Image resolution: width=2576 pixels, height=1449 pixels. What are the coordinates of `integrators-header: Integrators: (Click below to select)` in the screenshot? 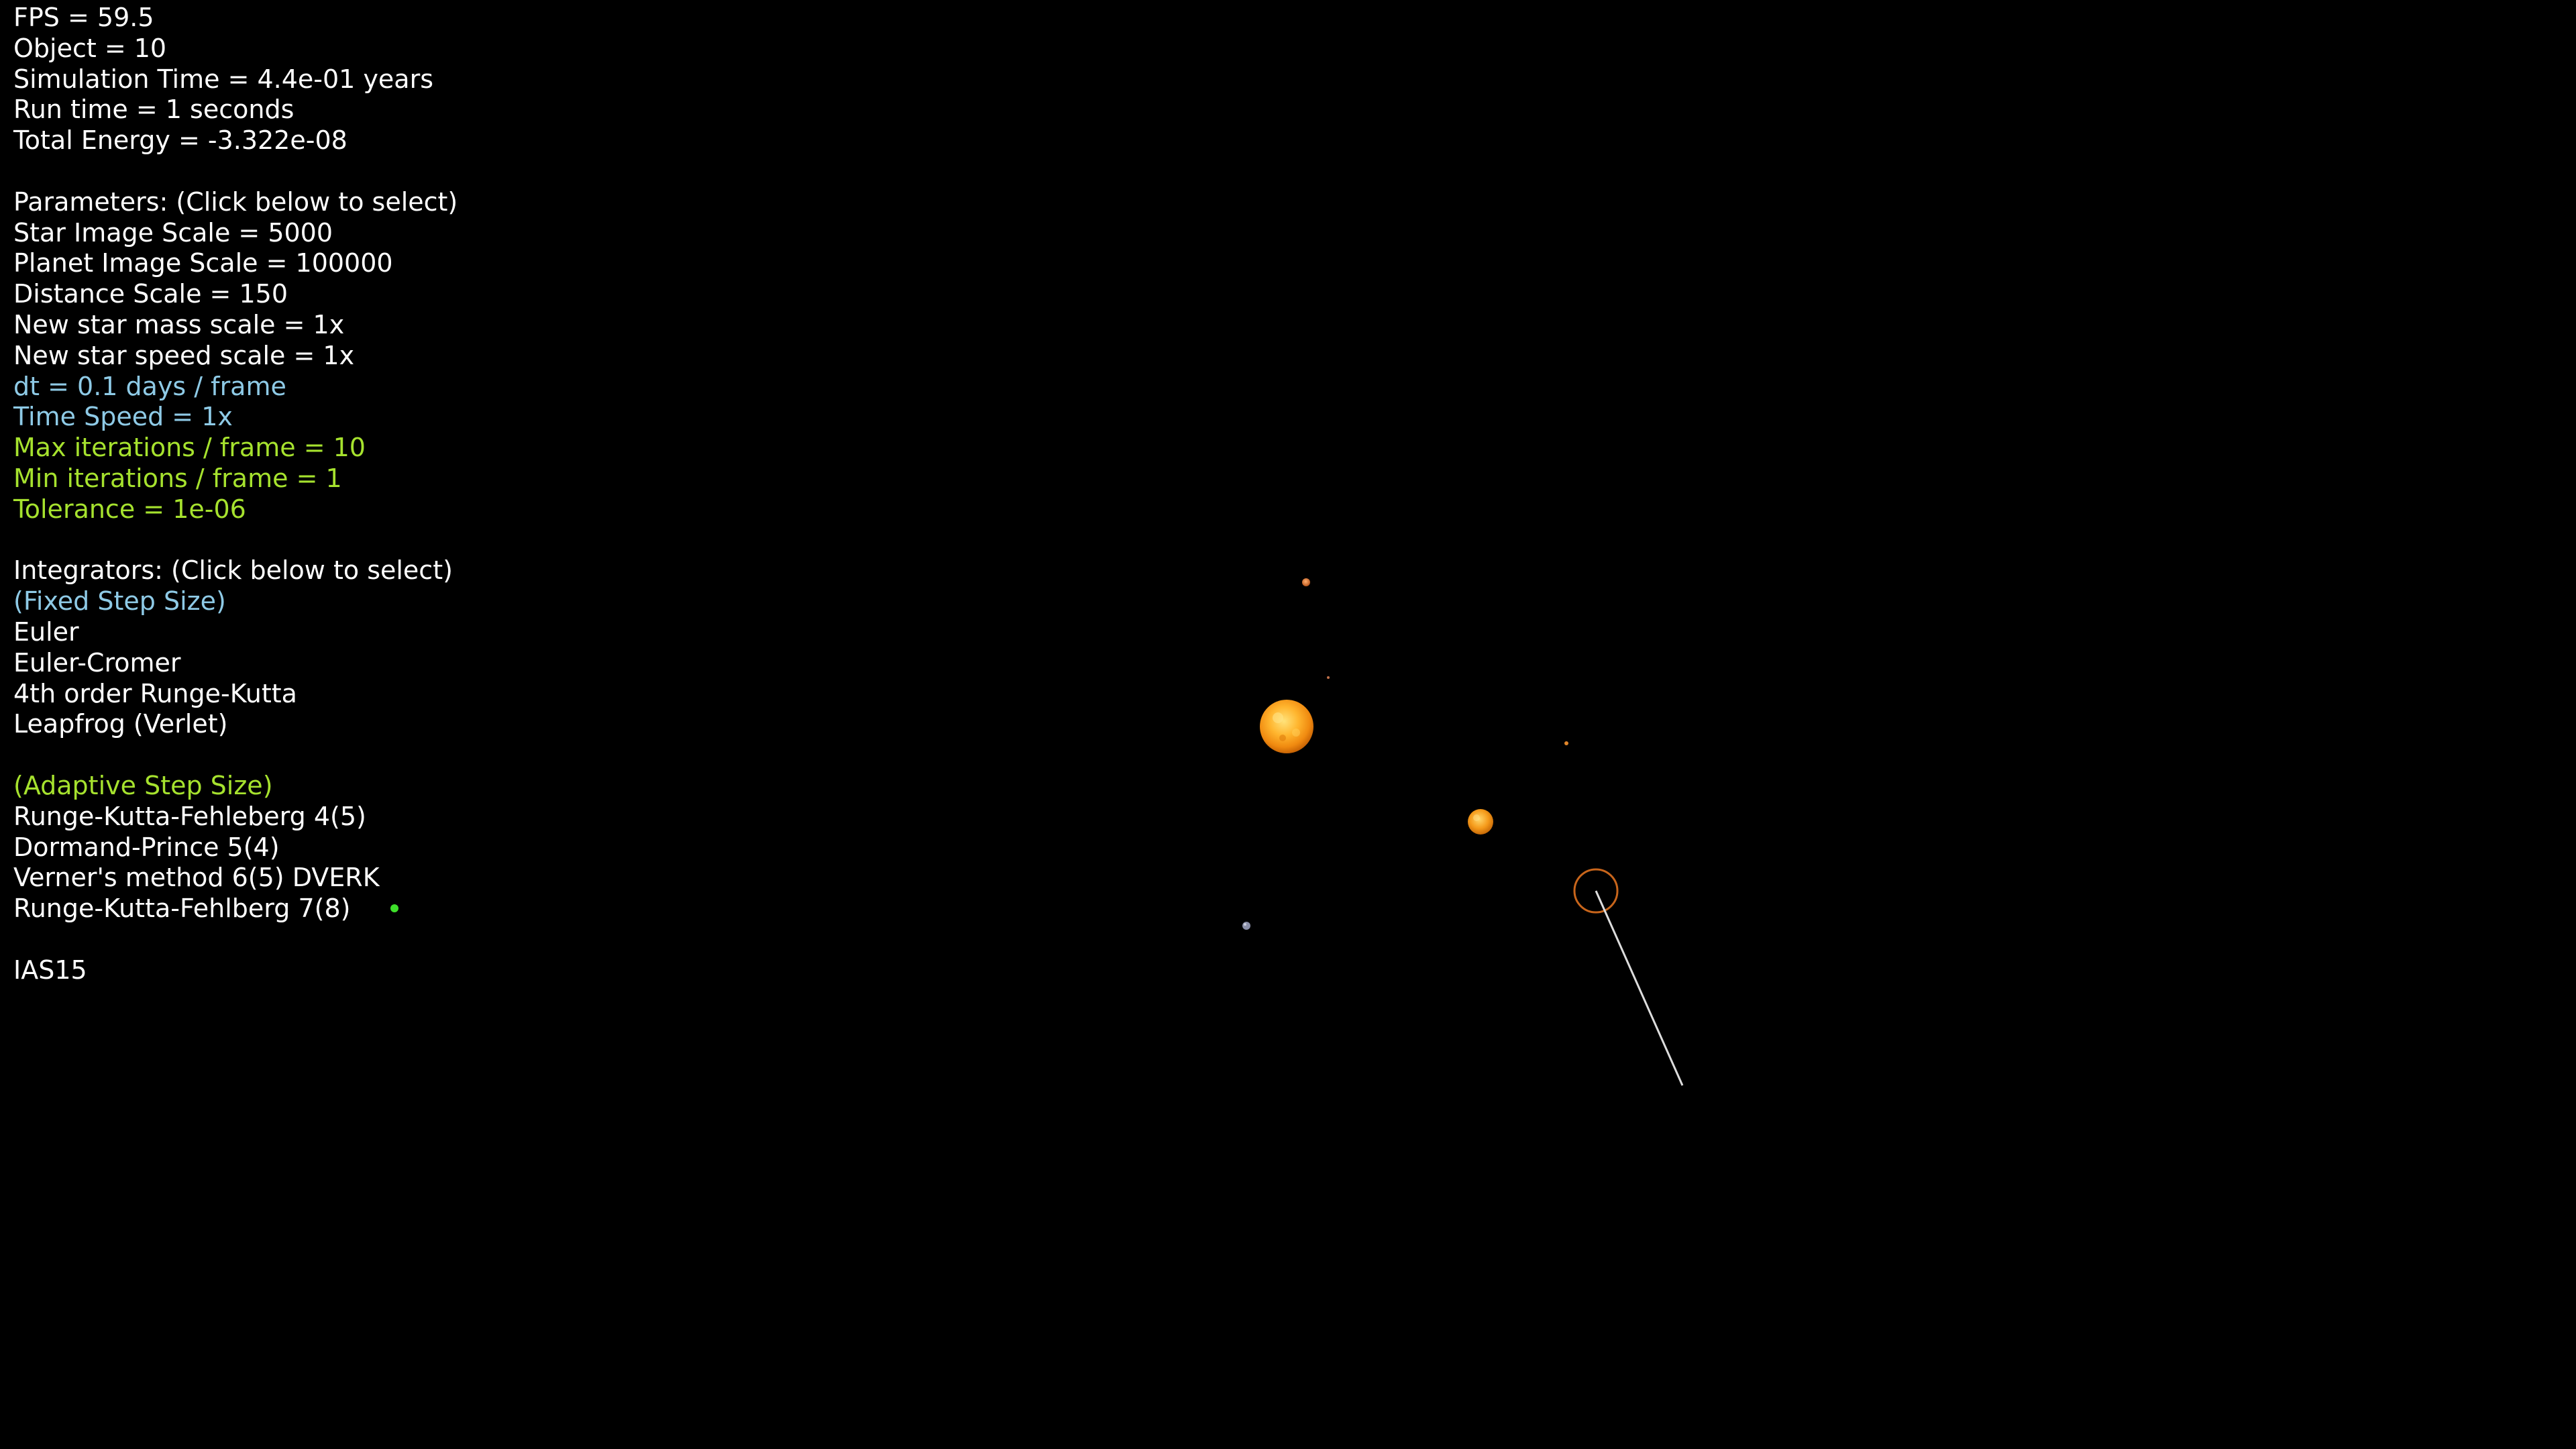 It's located at (233, 570).